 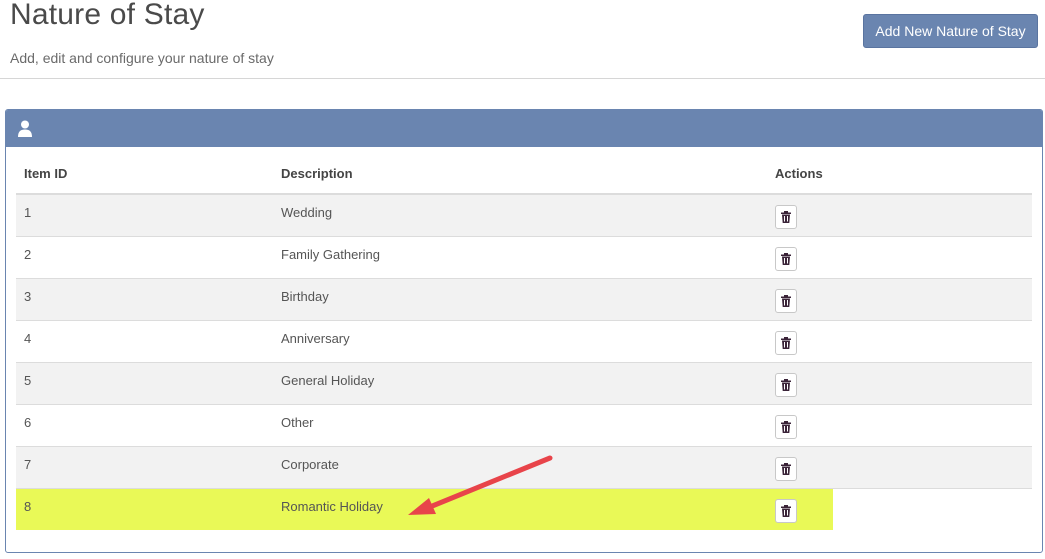 What do you see at coordinates (144, 508) in the screenshot?
I see `item-id-cell: 8` at bounding box center [144, 508].